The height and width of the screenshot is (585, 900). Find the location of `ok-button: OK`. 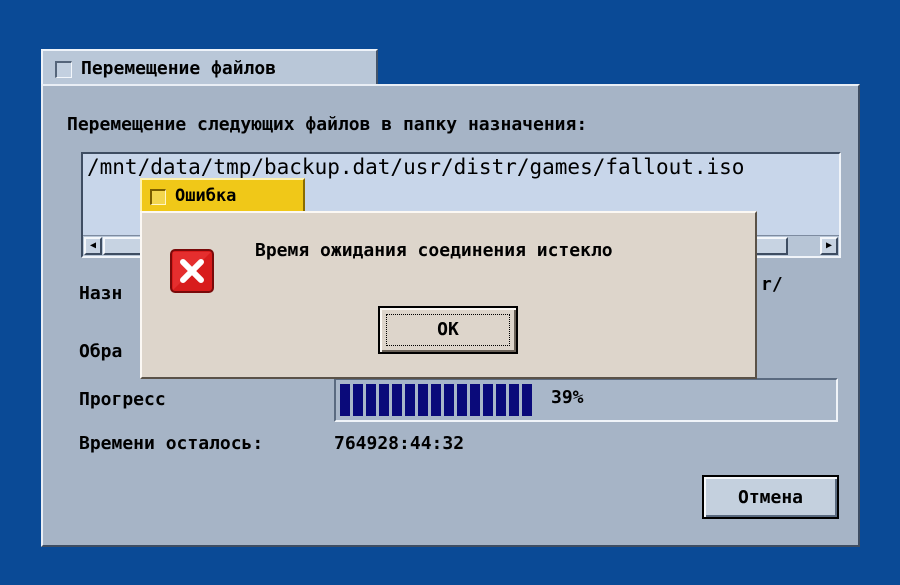

ok-button: OK is located at coordinates (448, 330).